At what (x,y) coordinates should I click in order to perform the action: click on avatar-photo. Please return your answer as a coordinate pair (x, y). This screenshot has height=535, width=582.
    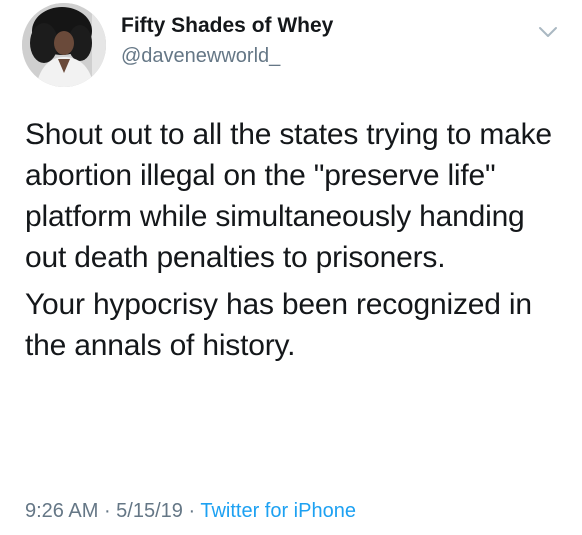
    Looking at the image, I should click on (64, 45).